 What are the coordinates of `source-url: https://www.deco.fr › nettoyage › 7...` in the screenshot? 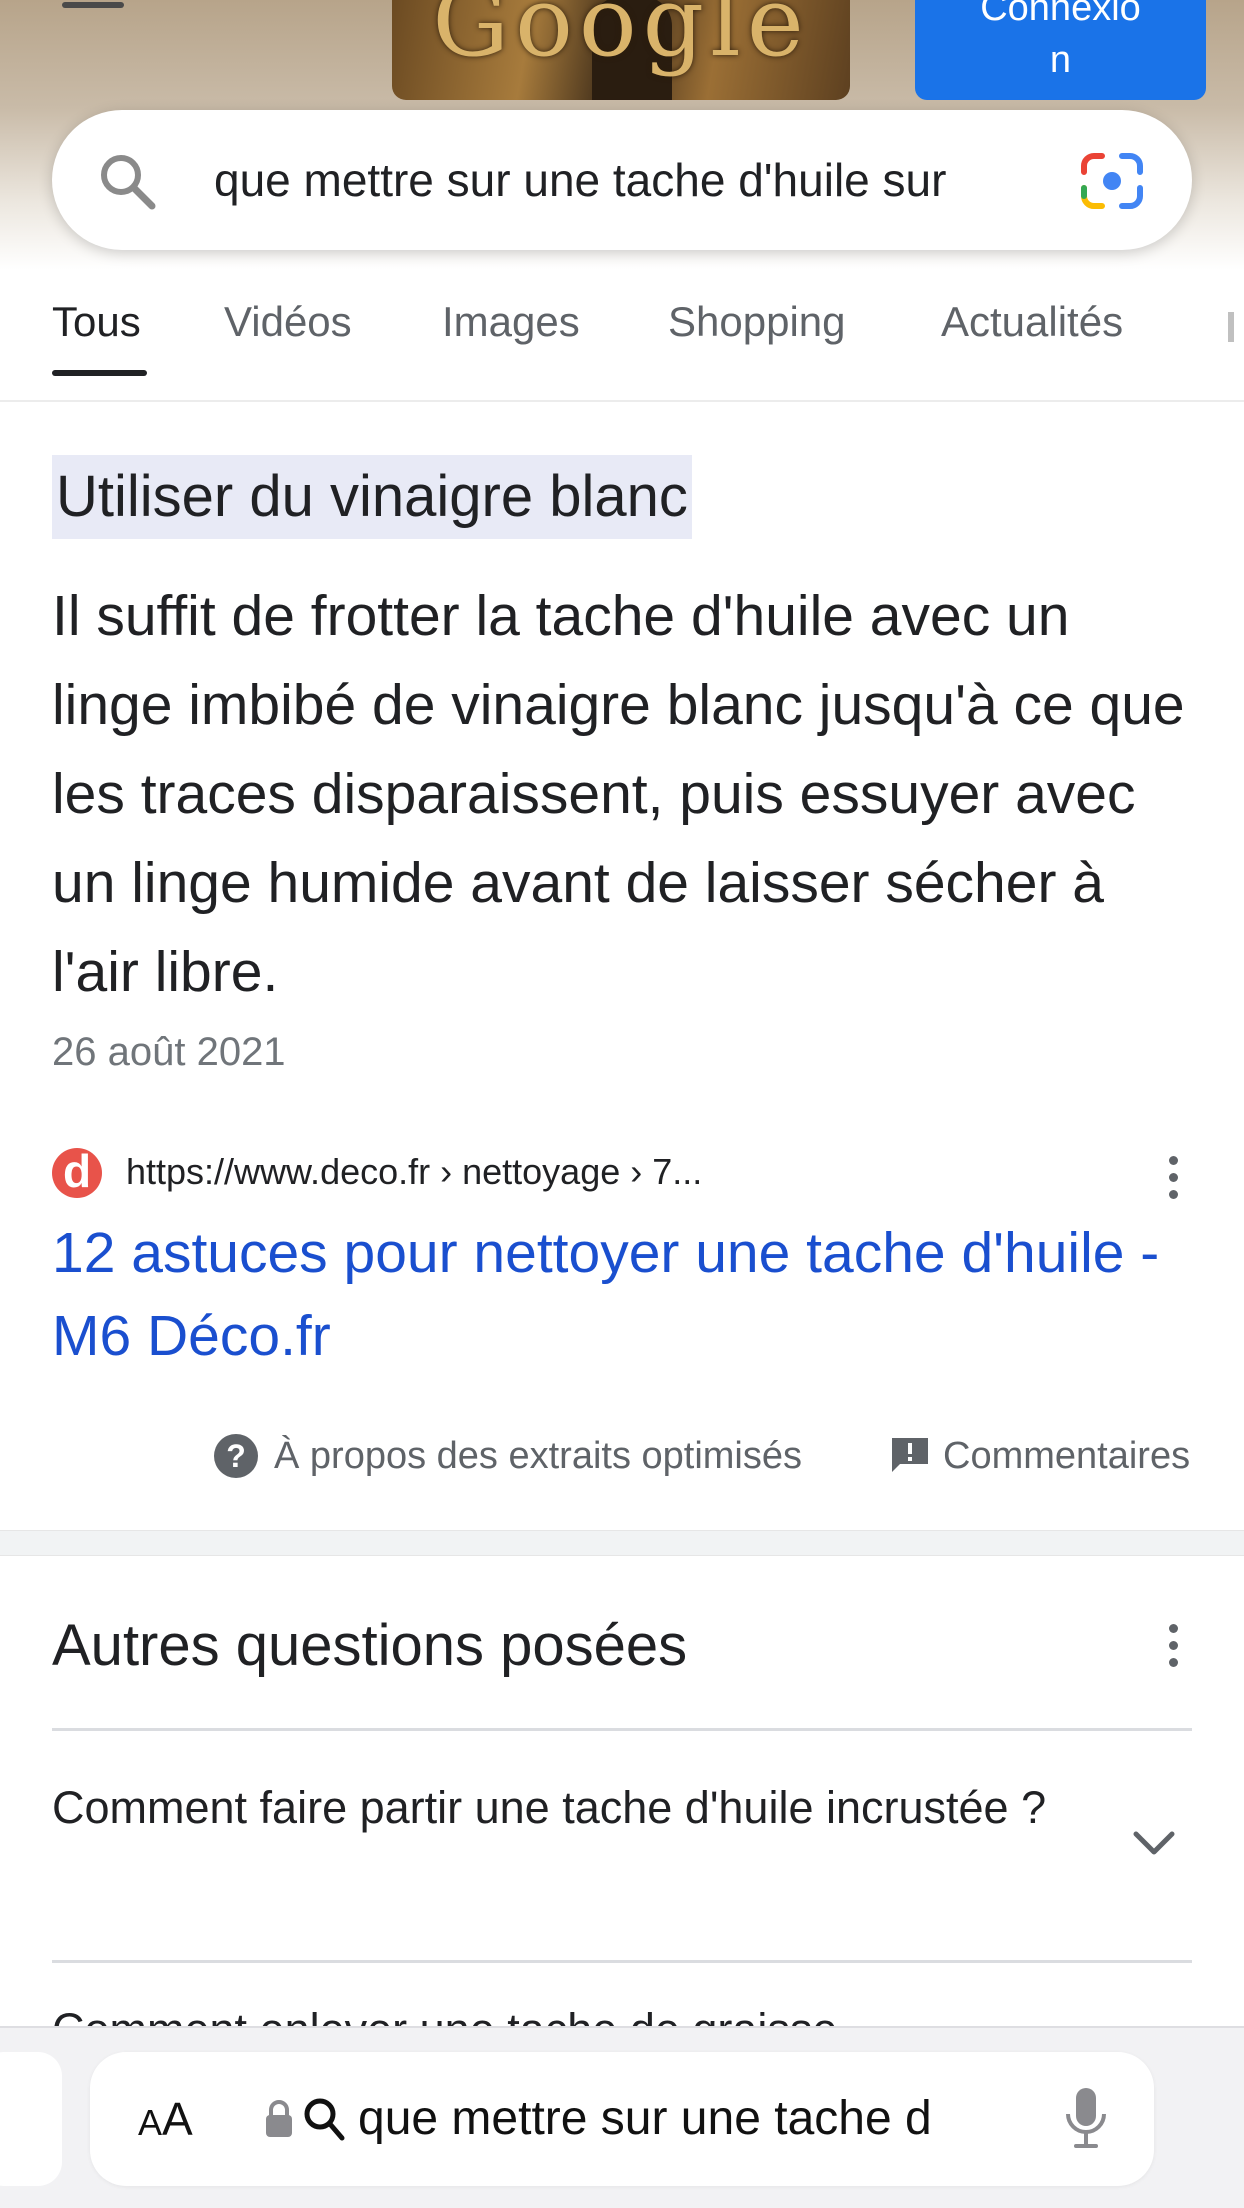 It's located at (414, 1172).